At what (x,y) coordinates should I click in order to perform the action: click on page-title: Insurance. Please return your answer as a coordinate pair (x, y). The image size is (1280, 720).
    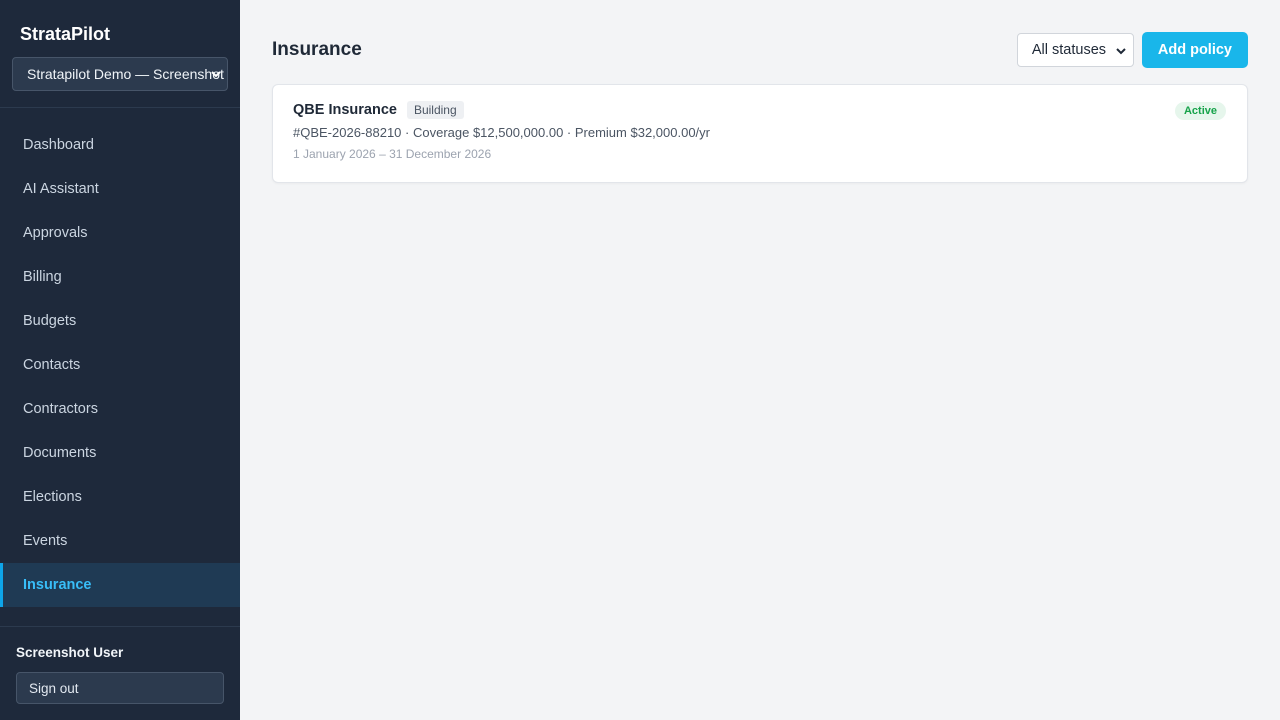
    Looking at the image, I should click on (317, 49).